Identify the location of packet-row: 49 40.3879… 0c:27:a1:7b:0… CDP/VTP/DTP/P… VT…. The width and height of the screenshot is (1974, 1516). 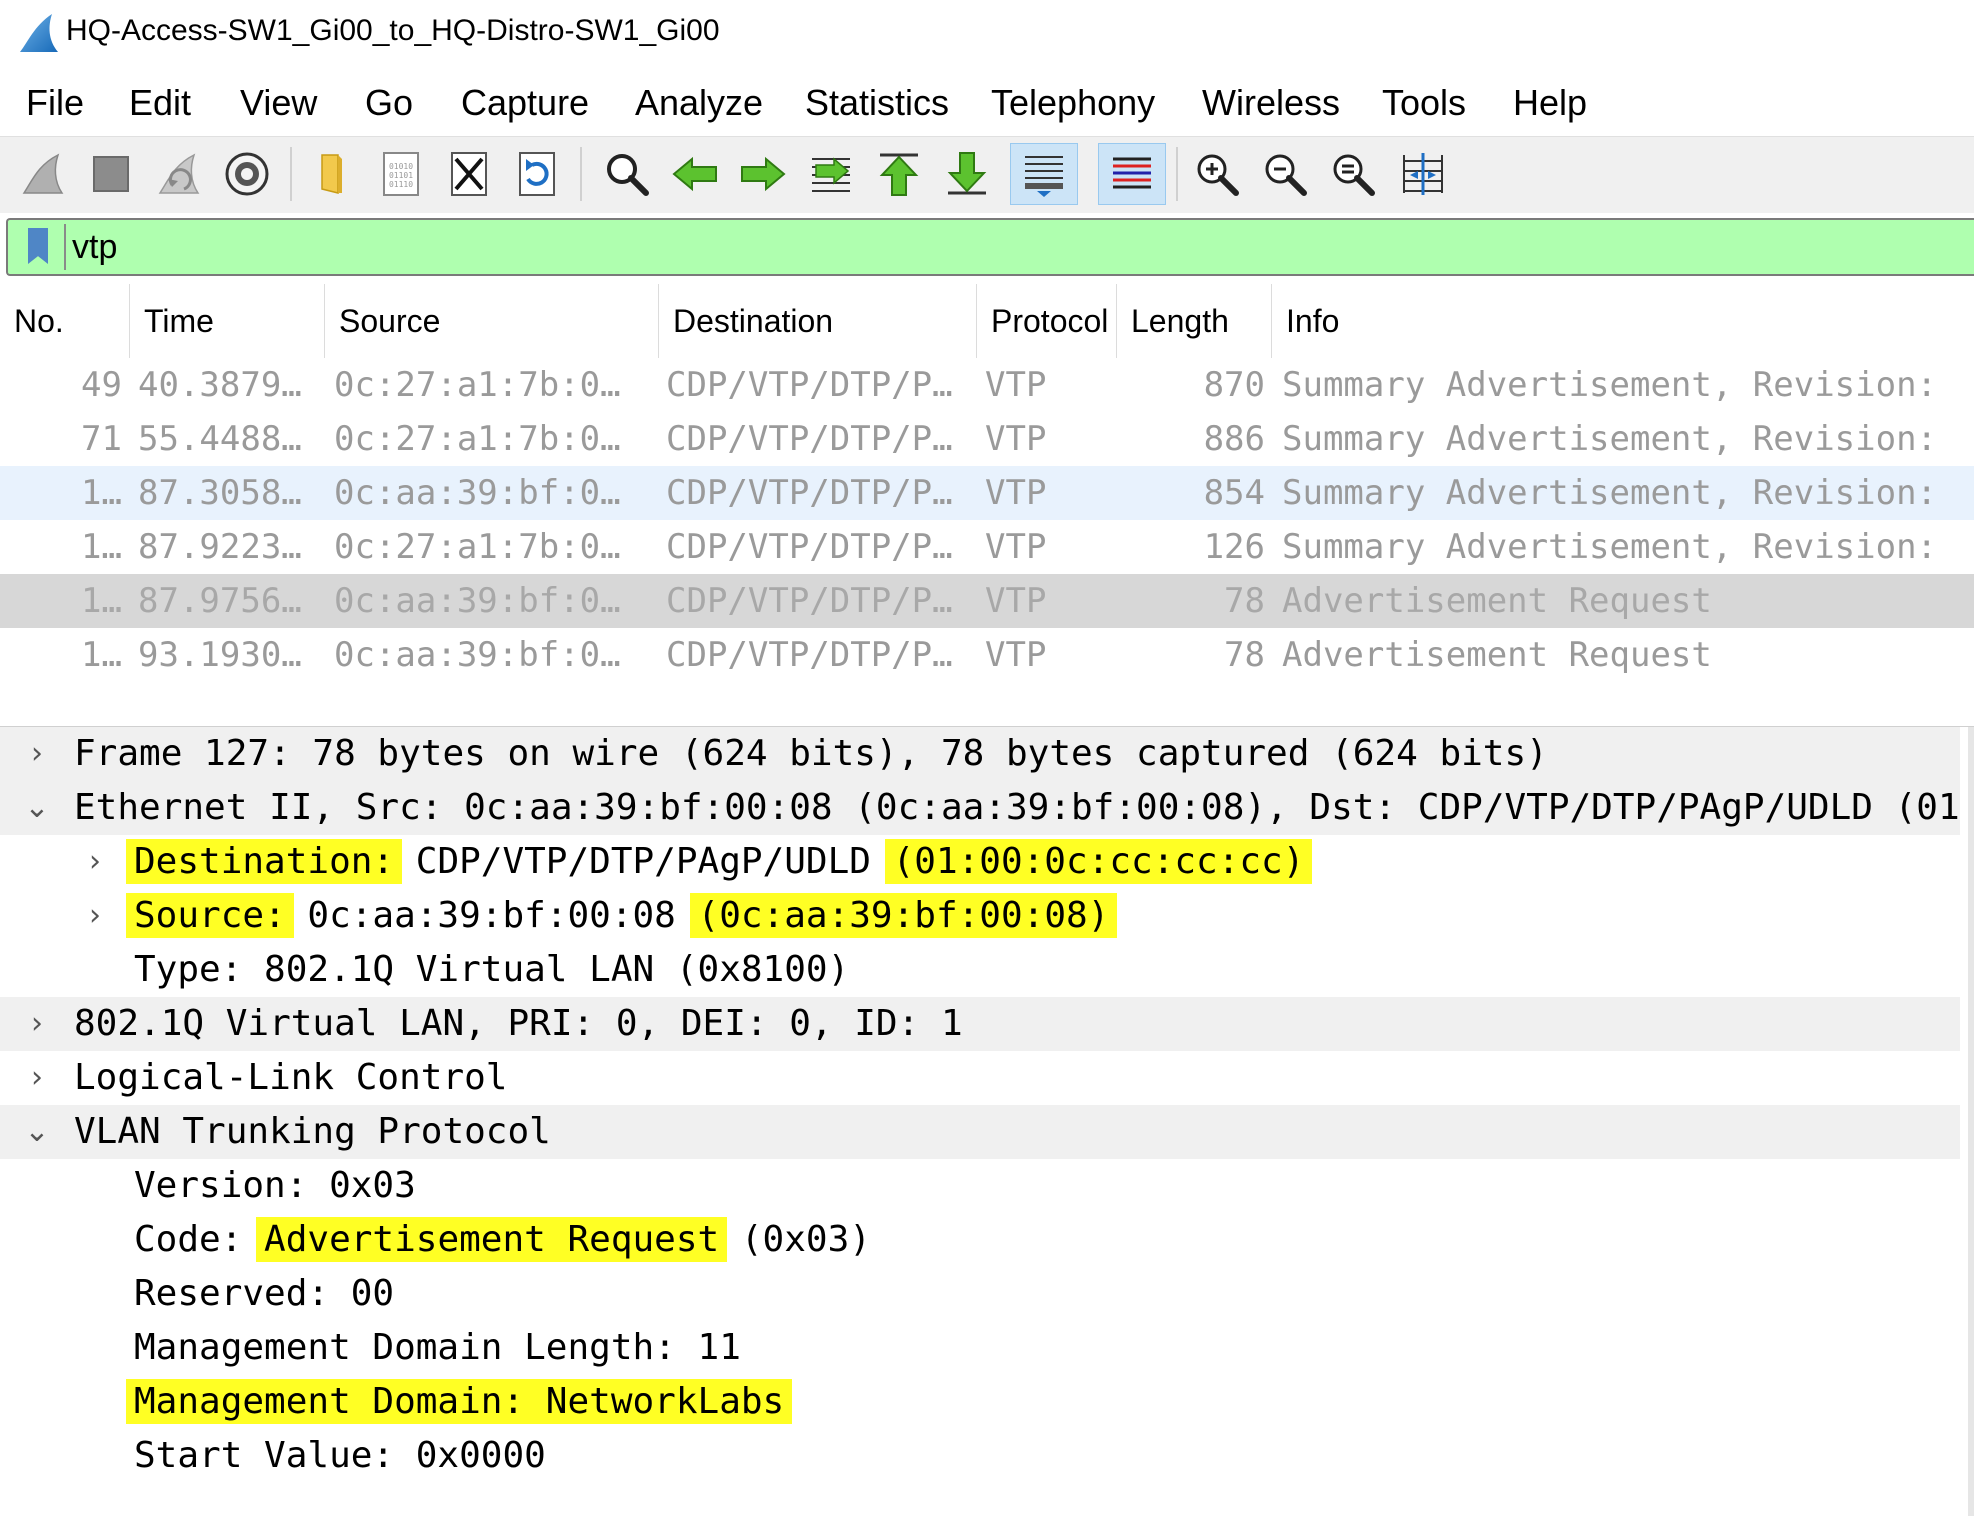
(987, 385).